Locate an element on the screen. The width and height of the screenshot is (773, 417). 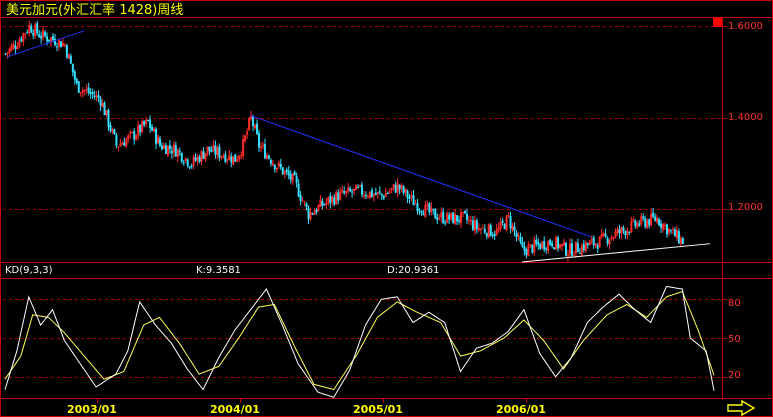
d-value-readout: D:20.9361 is located at coordinates (413, 270).